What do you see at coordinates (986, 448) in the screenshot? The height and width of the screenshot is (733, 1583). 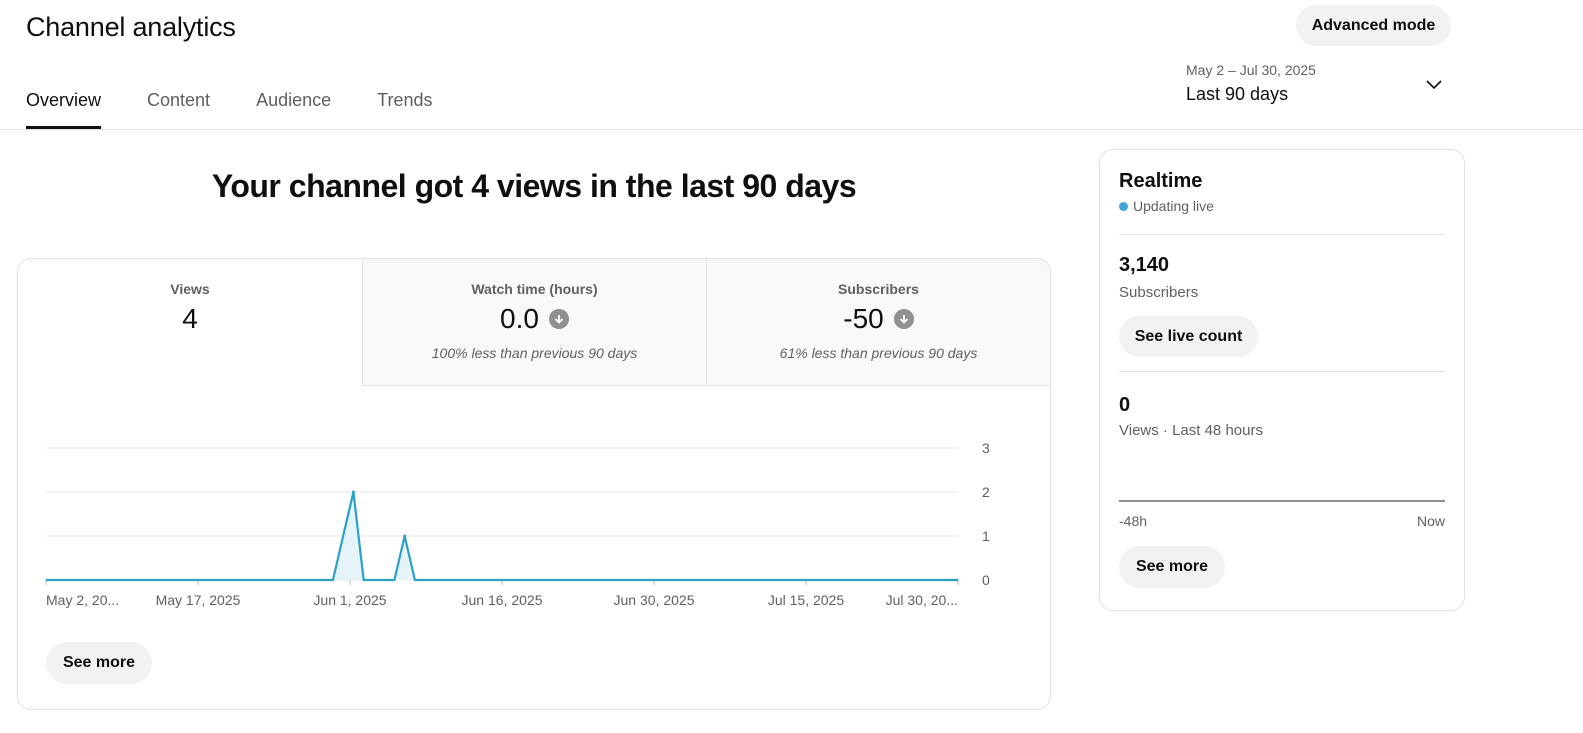 I see `y-tick-label: 3` at bounding box center [986, 448].